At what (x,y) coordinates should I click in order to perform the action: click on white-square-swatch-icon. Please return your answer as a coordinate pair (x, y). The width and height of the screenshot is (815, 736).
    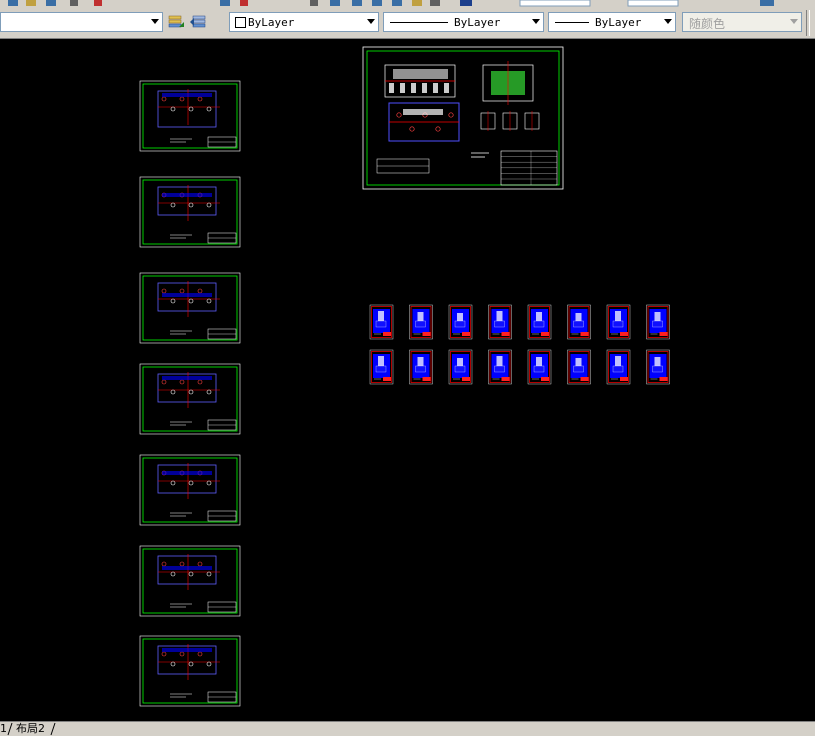
    Looking at the image, I should click on (240, 22).